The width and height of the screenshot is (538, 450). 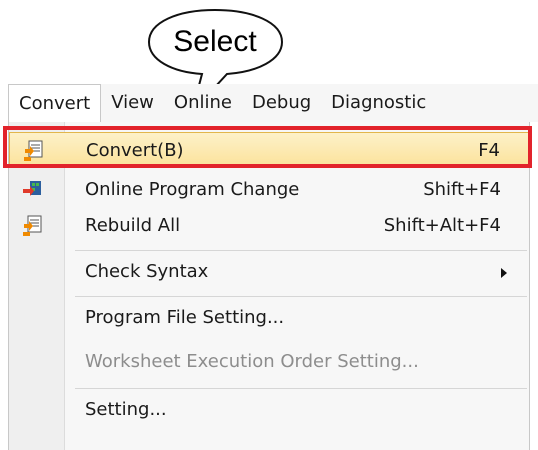 What do you see at coordinates (32, 190) in the screenshot?
I see `online-program-change-icon` at bounding box center [32, 190].